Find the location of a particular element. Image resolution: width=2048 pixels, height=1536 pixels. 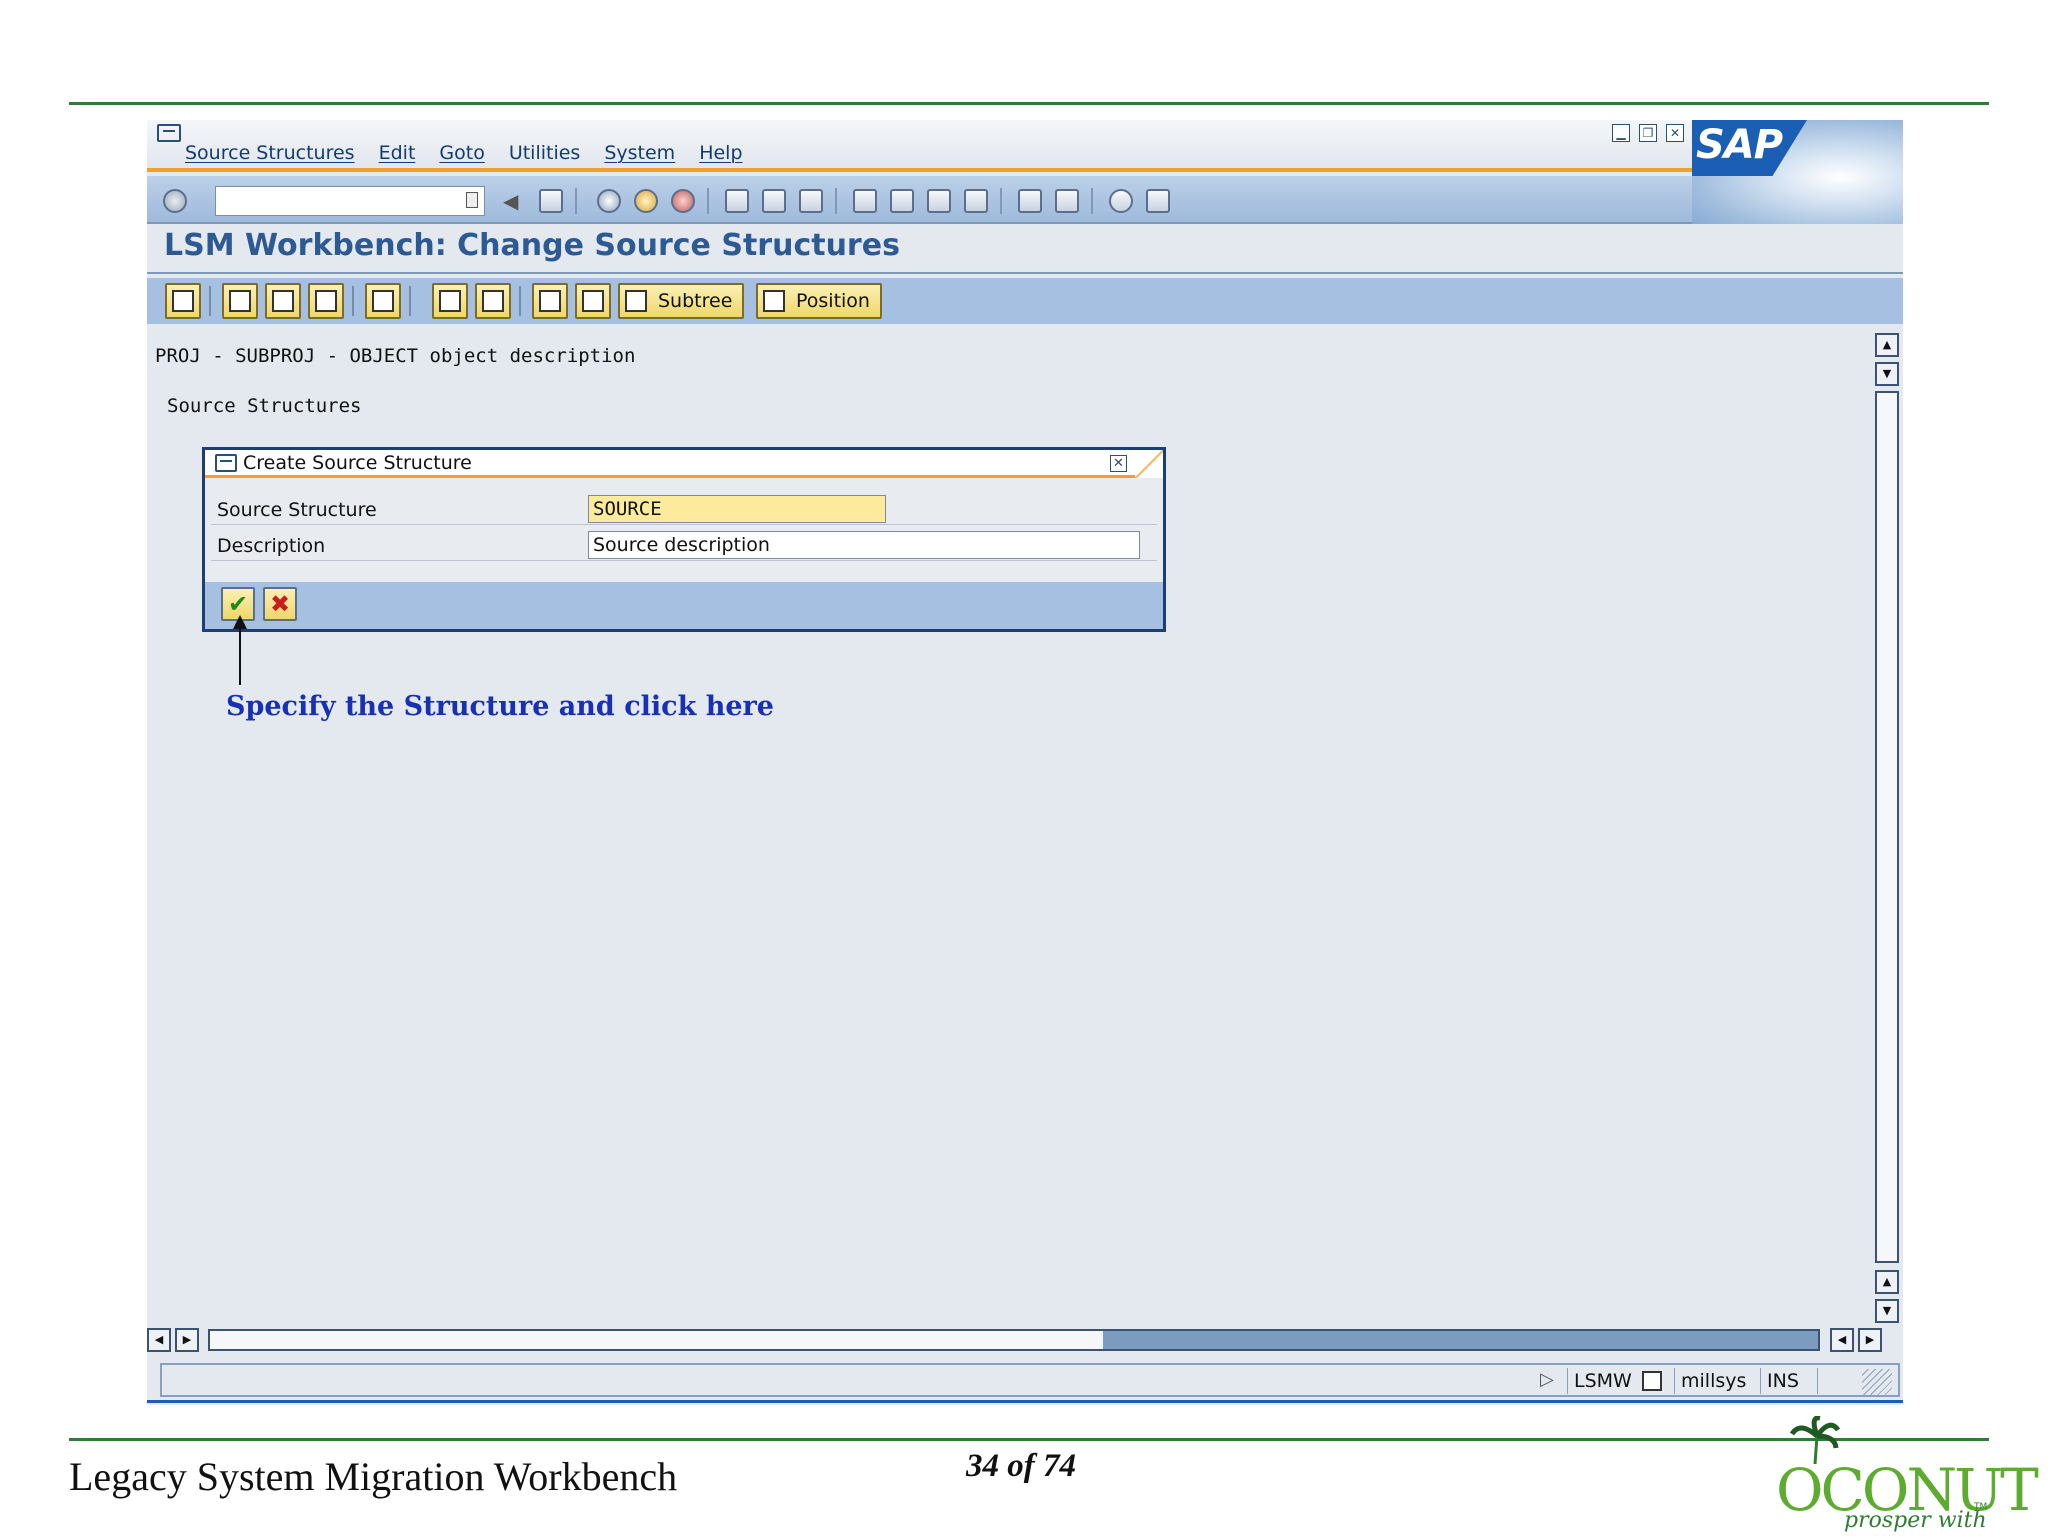

previous-page-icon is located at coordinates (902, 201).